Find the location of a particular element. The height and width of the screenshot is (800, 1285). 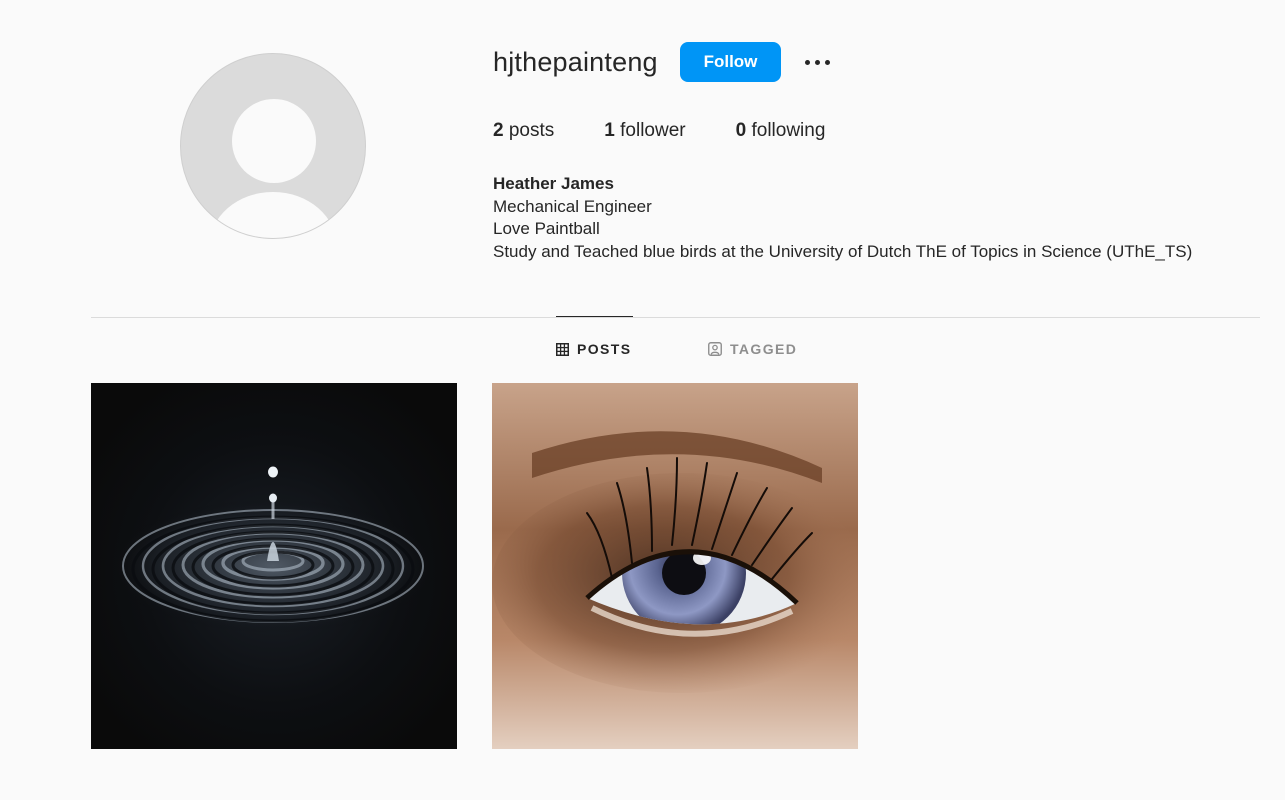

following-count-label: following is located at coordinates (788, 130).